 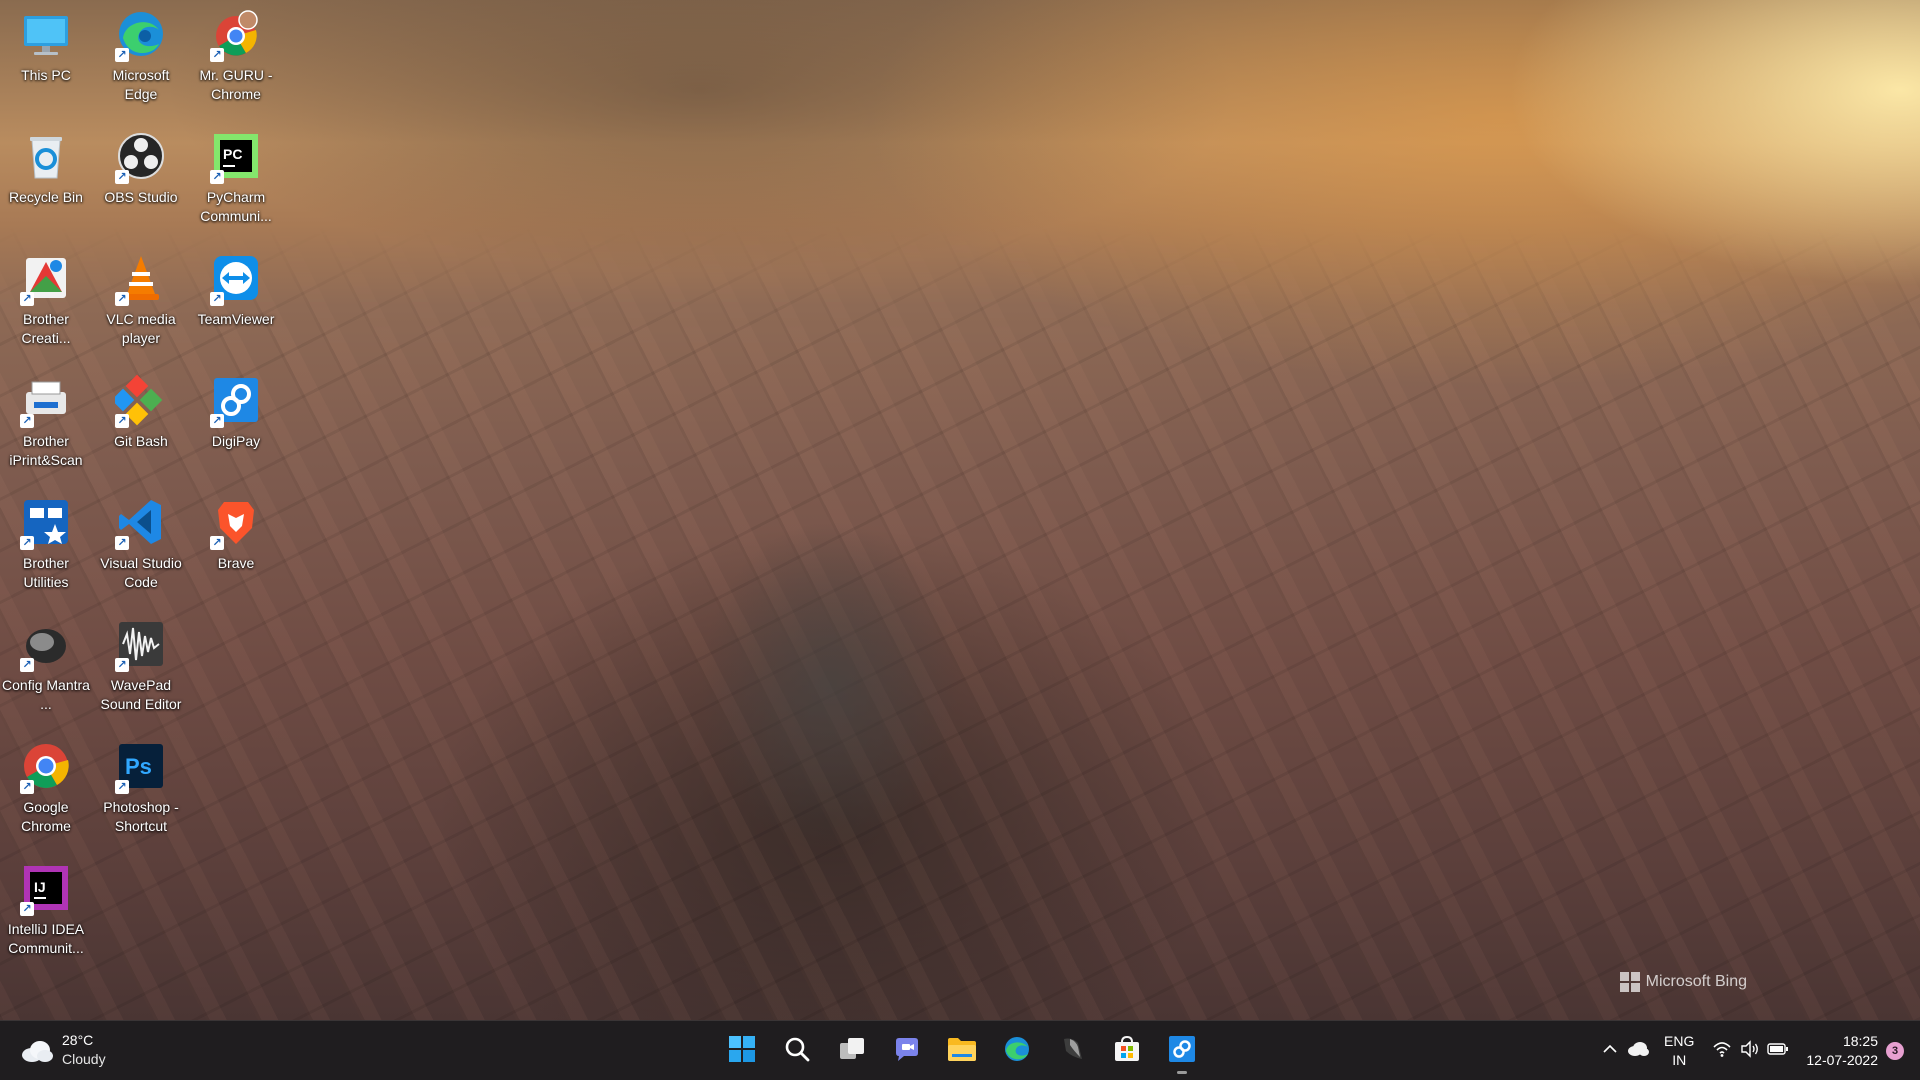 What do you see at coordinates (40, 887) in the screenshot?
I see `svg-text: IJ` at bounding box center [40, 887].